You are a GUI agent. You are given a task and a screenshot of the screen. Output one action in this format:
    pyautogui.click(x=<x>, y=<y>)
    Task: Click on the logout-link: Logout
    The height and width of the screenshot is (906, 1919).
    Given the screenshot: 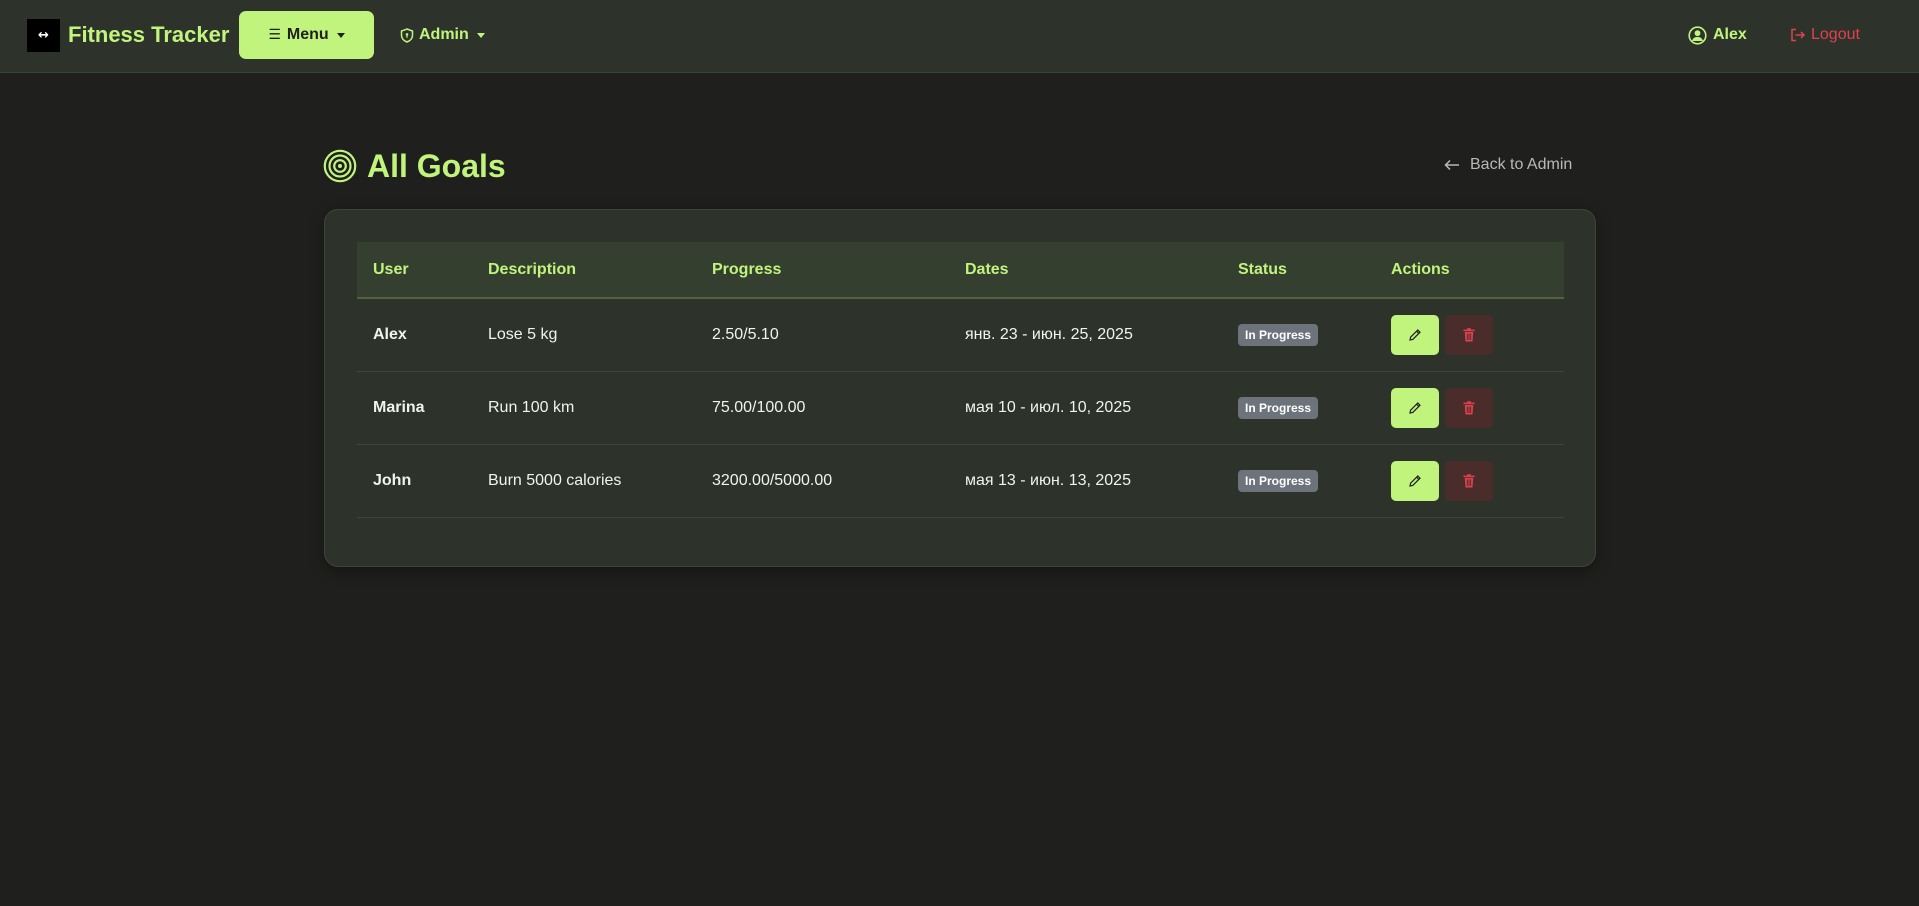 What is the action you would take?
    pyautogui.click(x=1825, y=35)
    